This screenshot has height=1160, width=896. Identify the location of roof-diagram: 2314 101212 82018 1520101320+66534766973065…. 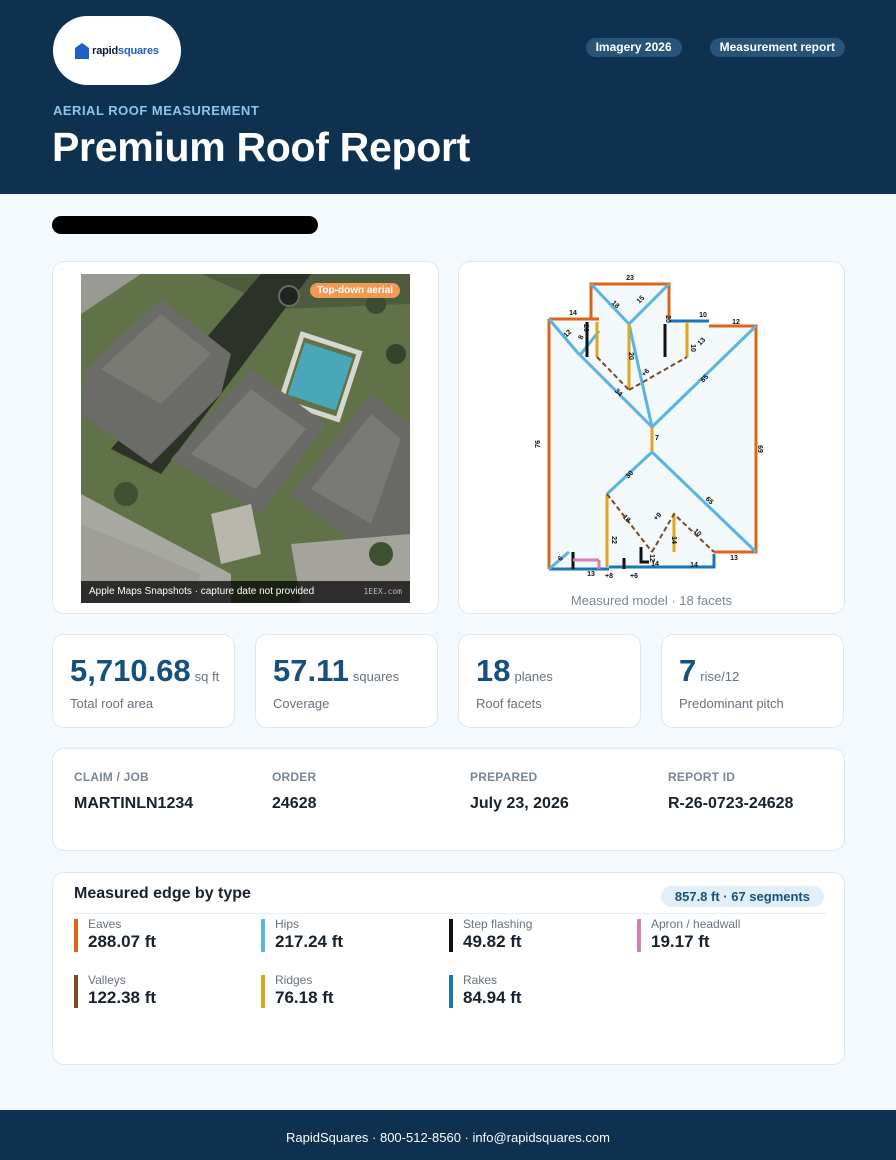
(649, 427).